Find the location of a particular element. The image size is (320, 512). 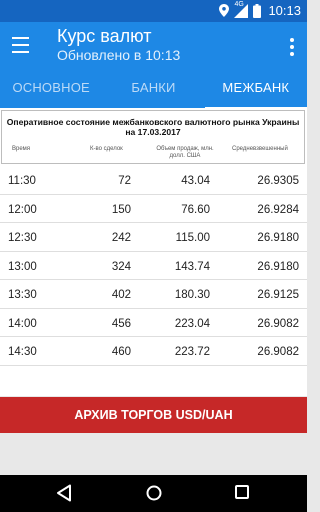

tab-bar: ОСНОВНОЕ БАНКИ МЕЖБАНК is located at coordinates (154, 93).